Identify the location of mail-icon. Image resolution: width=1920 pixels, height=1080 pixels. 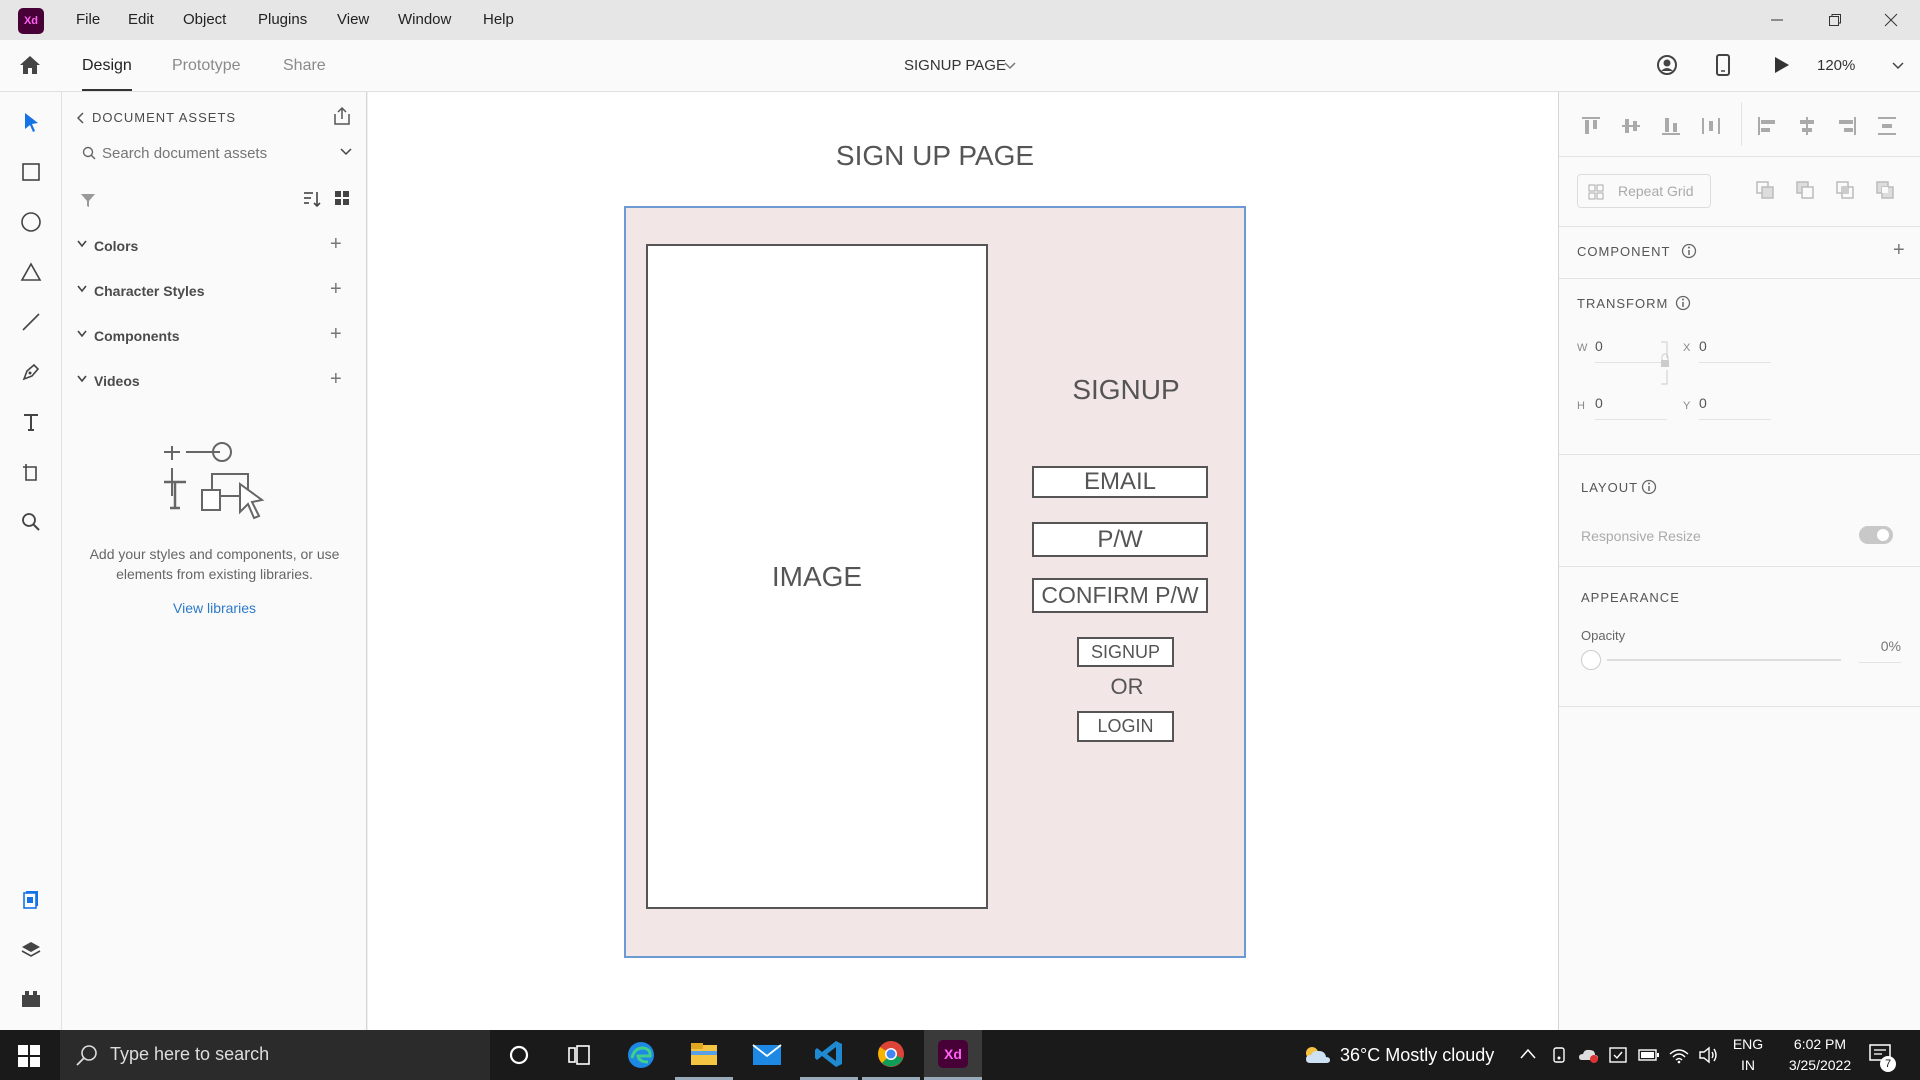
(767, 1055).